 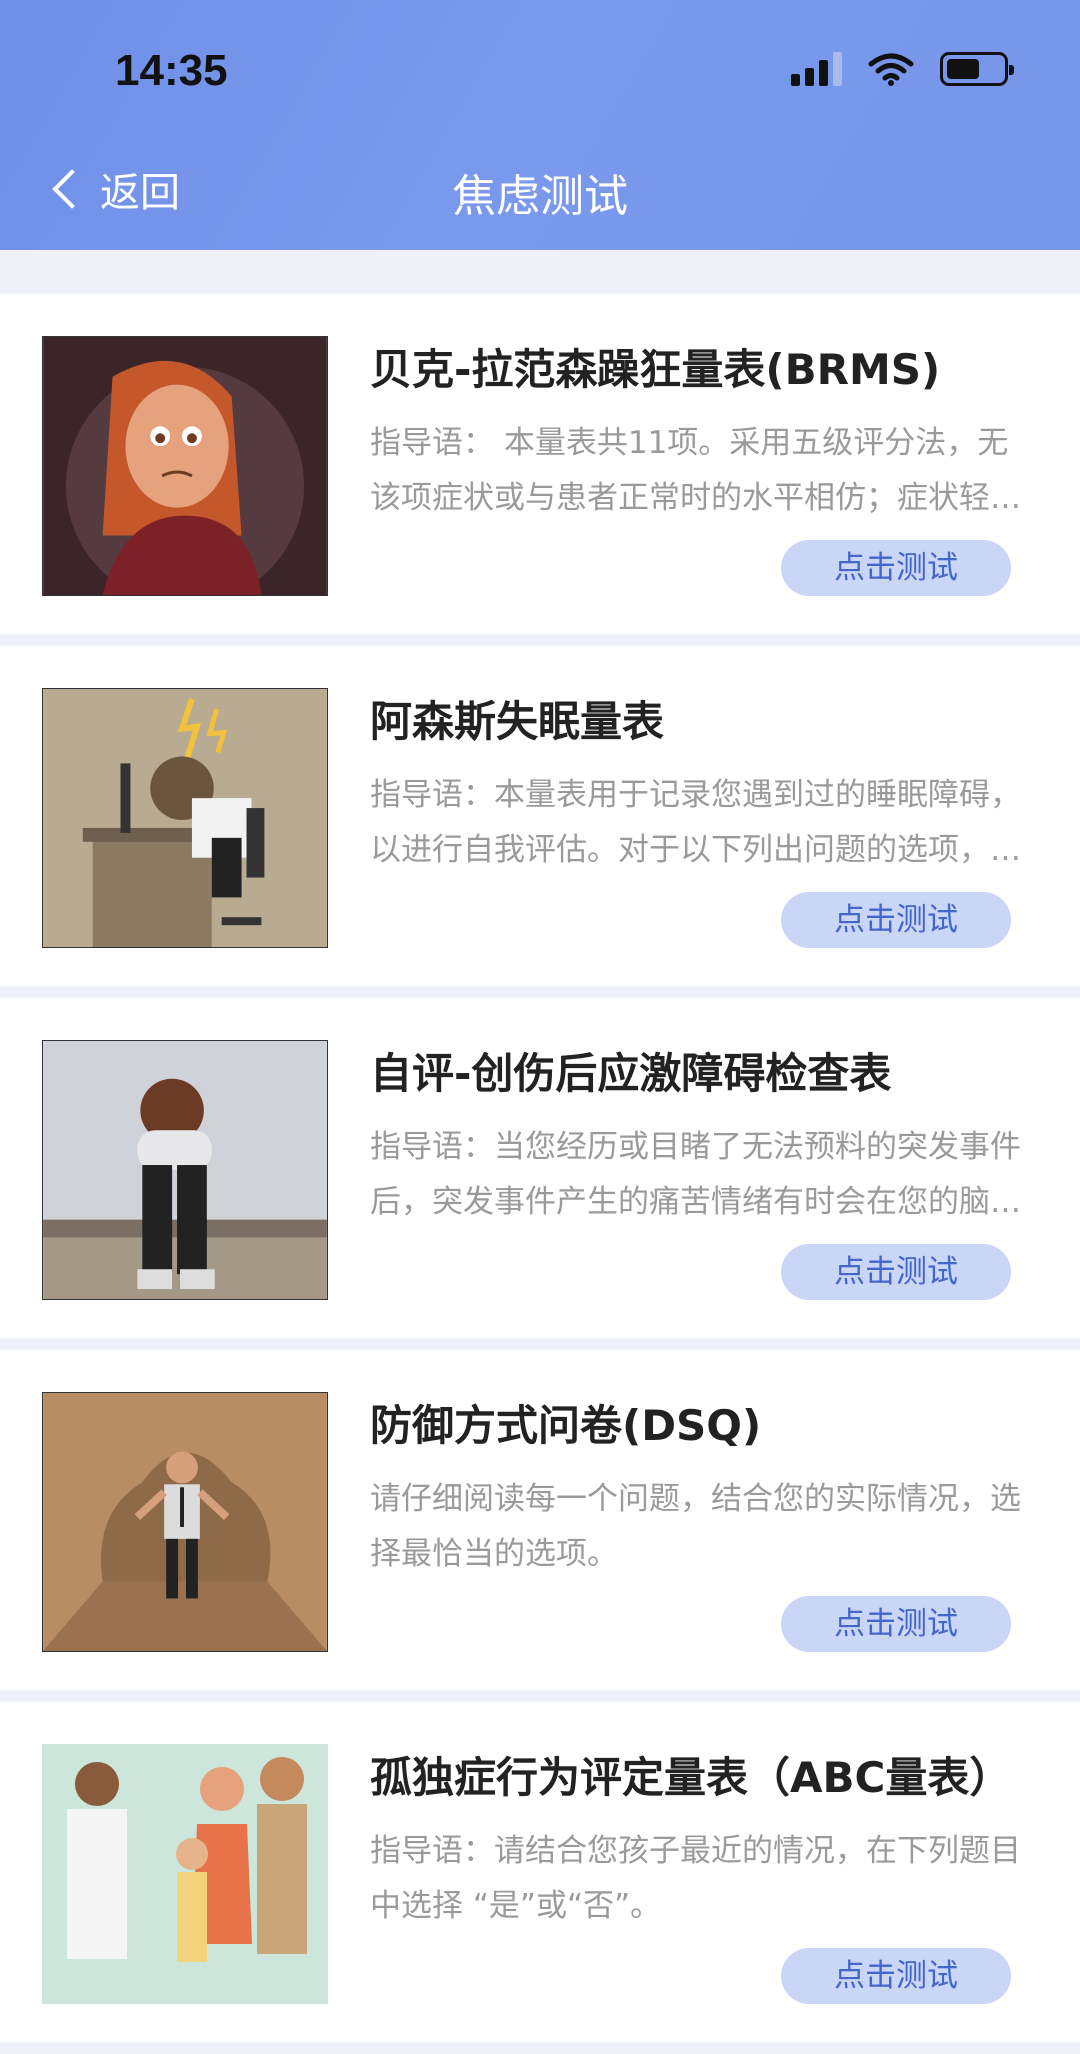 What do you see at coordinates (566, 1425) in the screenshot?
I see `test-title: 防御方式问卷(DSQ)` at bounding box center [566, 1425].